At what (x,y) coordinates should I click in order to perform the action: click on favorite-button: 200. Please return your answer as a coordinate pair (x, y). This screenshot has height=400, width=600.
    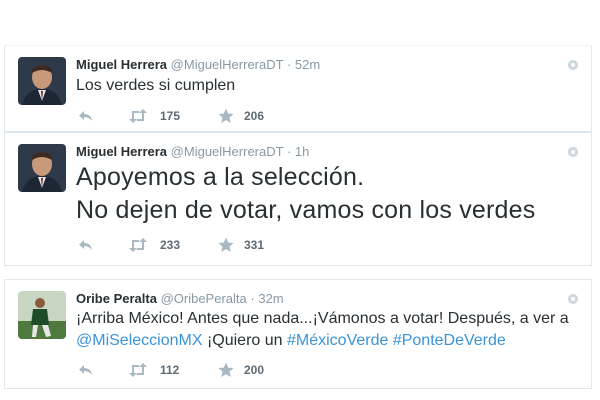
    Looking at the image, I should click on (241, 370).